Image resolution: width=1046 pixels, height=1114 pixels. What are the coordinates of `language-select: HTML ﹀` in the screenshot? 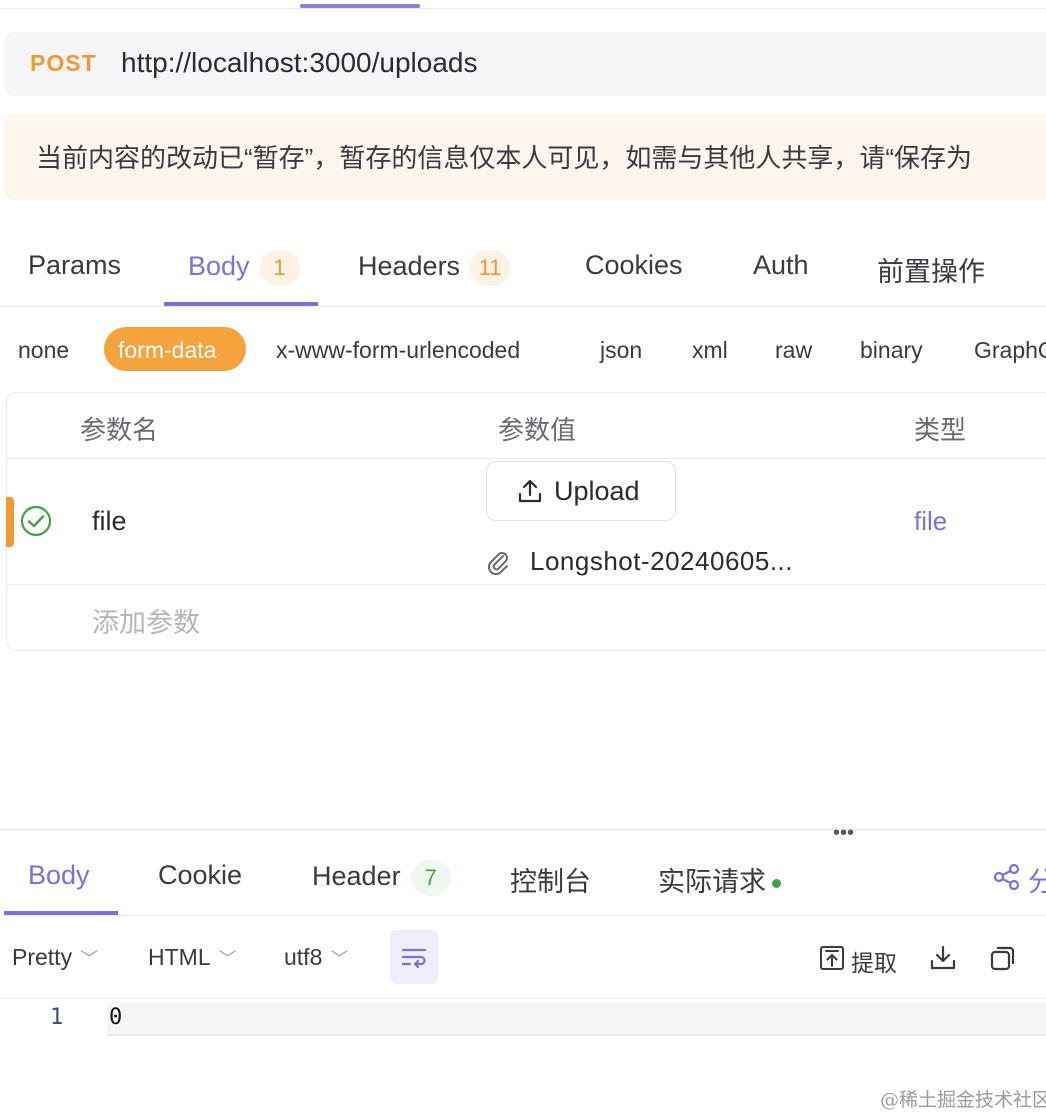 It's located at (192, 957).